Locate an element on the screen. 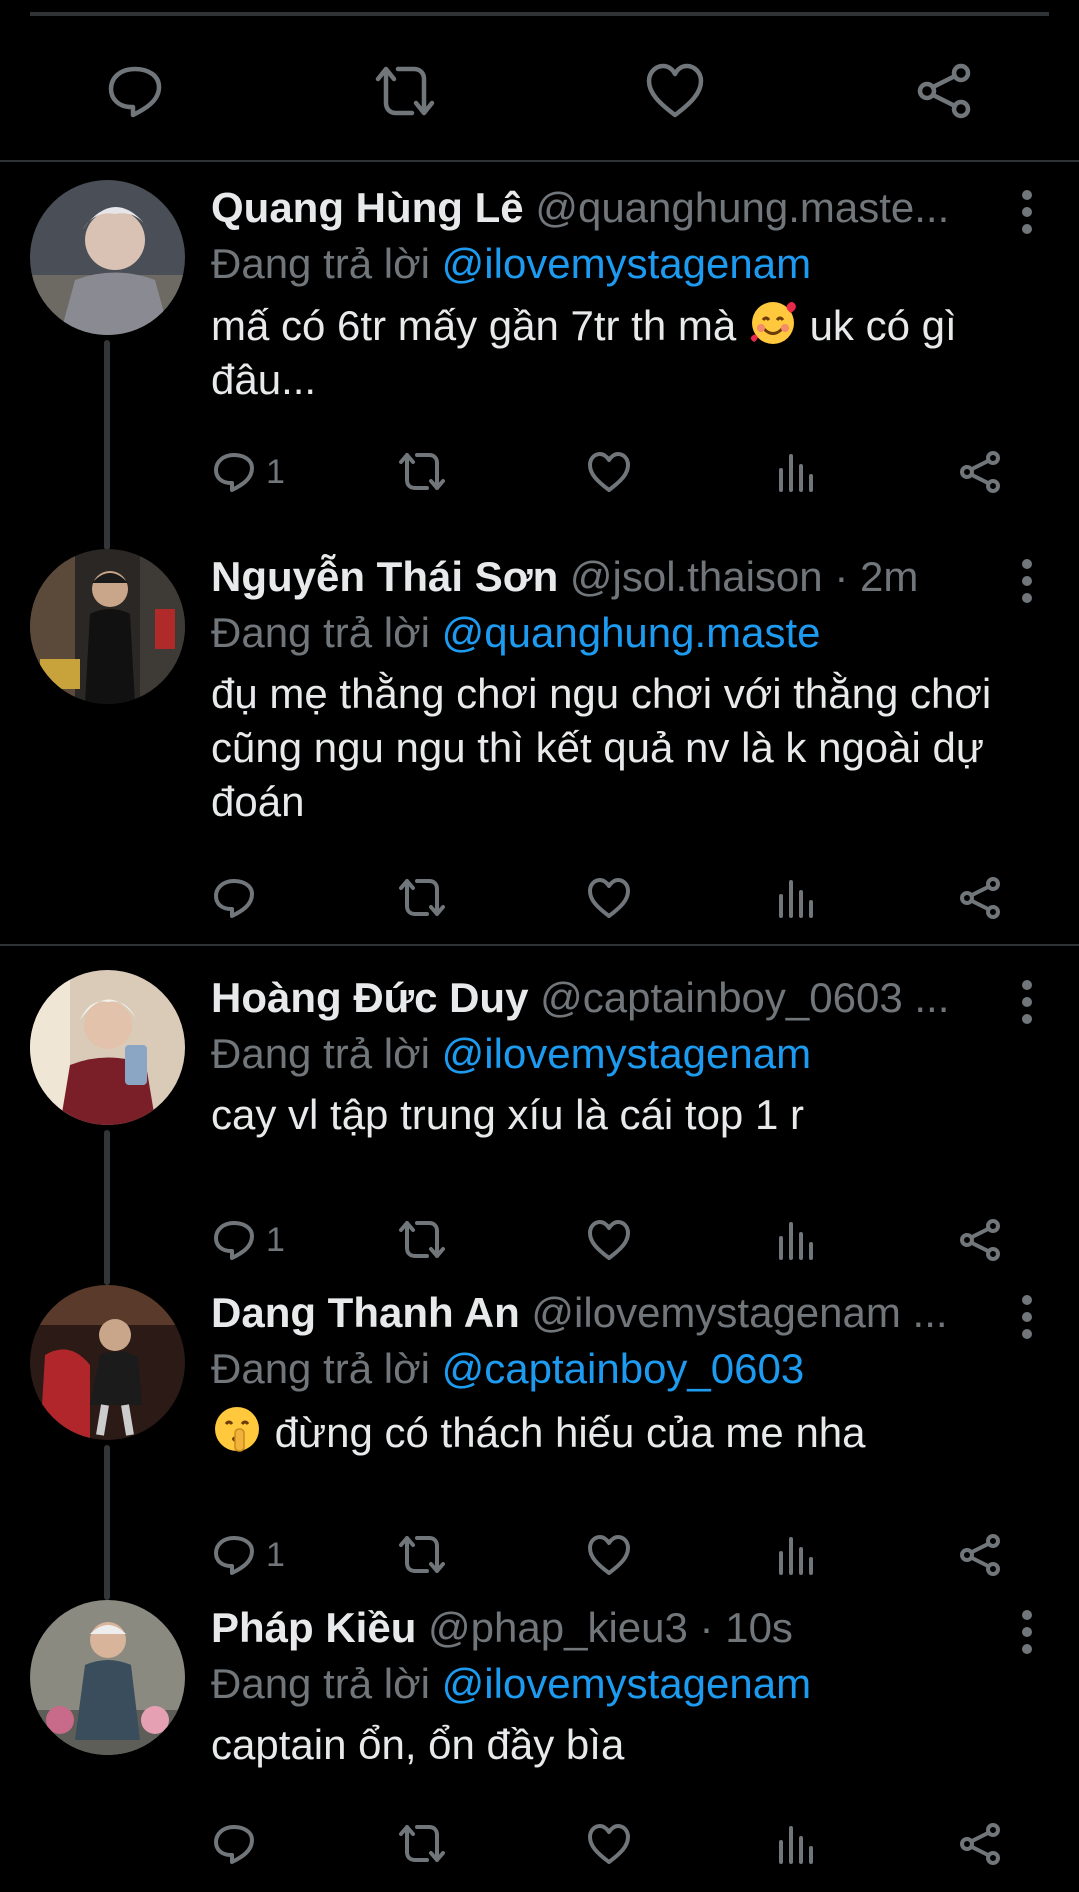 Image resolution: width=1079 pixels, height=1892 pixels. replying-to: Đang trả lời @ilovemystagenam is located at coordinates (511, 1054).